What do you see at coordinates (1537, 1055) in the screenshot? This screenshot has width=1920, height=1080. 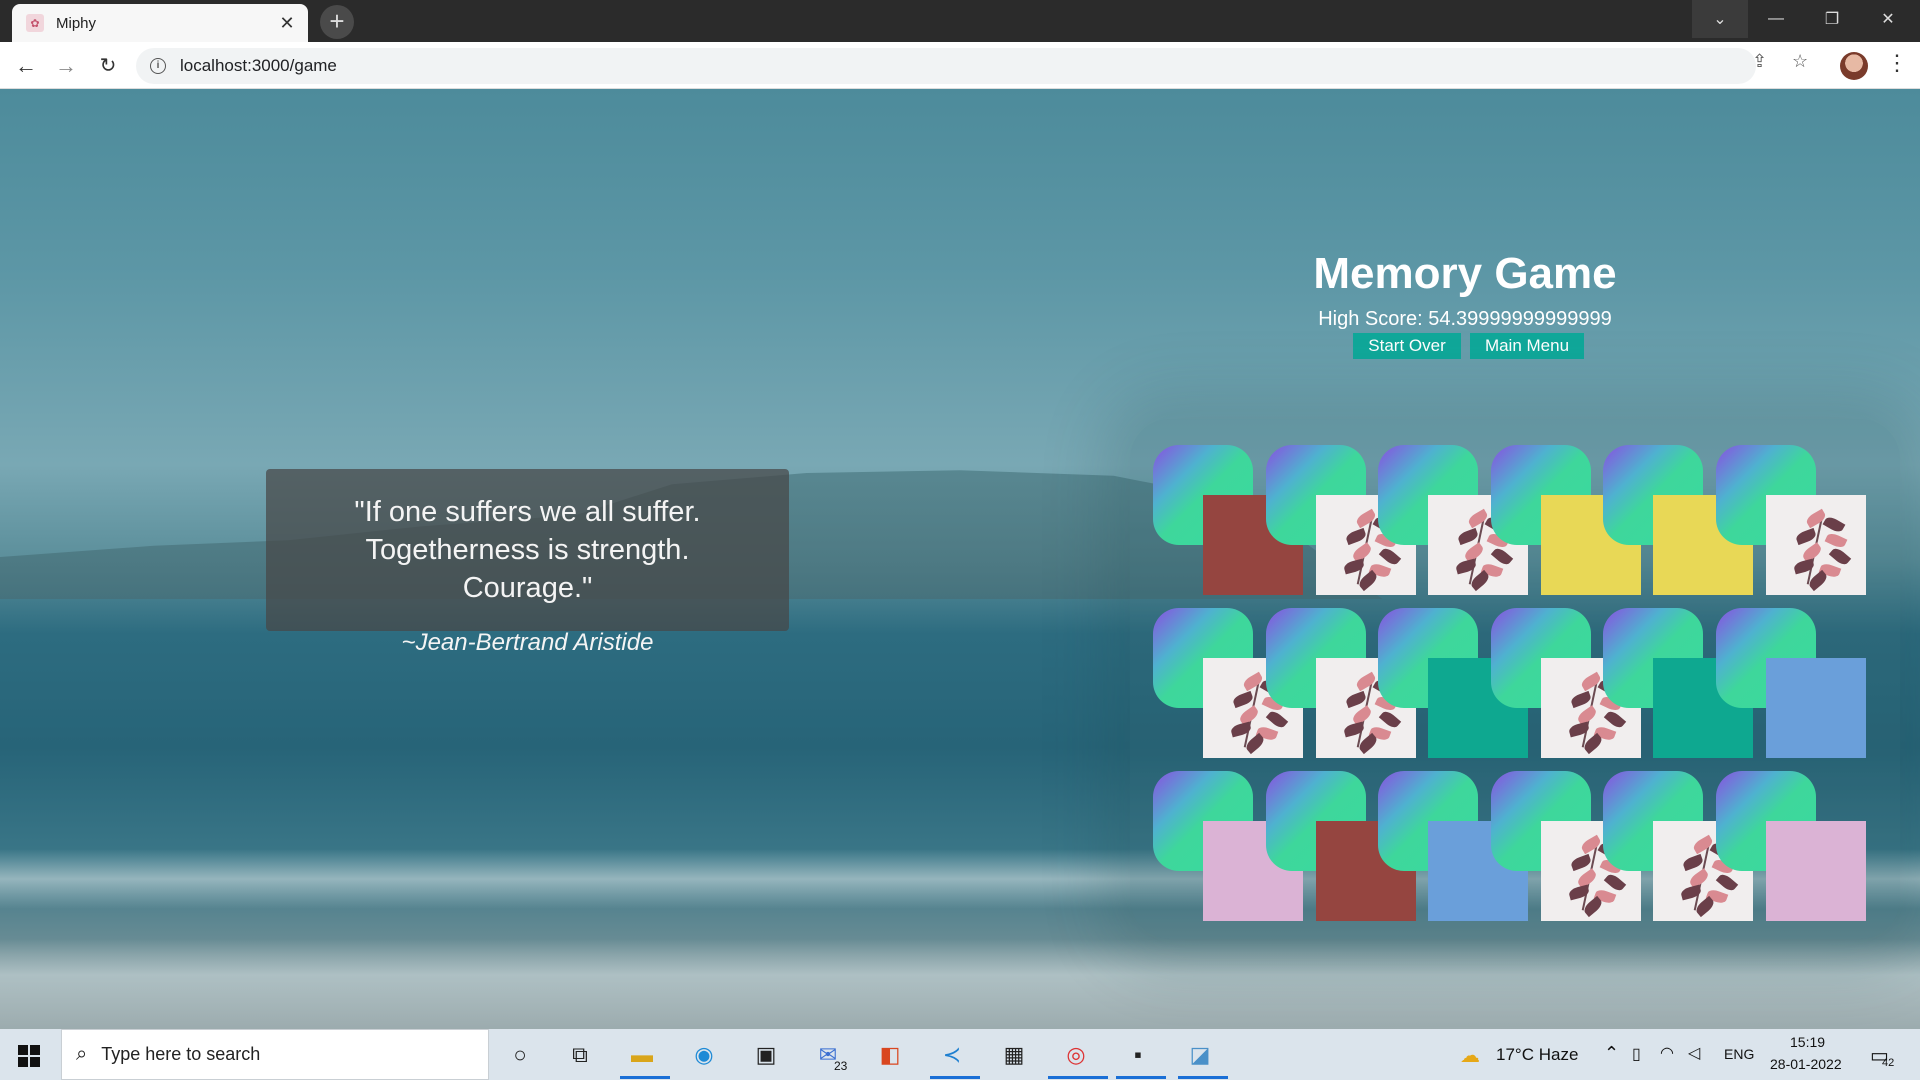 I see `weather-text: 17°C Haze` at bounding box center [1537, 1055].